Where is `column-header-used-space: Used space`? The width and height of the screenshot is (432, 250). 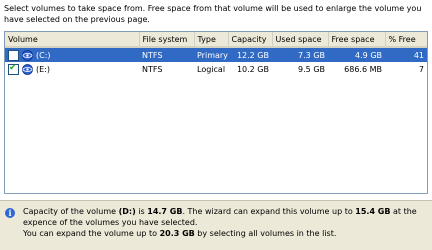 column-header-used-space: Used space is located at coordinates (300, 40).